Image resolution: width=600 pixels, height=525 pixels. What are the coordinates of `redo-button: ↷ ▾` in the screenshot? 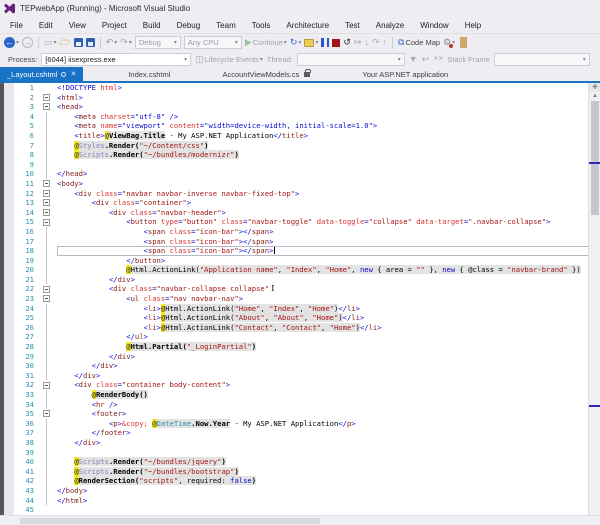 It's located at (126, 42).